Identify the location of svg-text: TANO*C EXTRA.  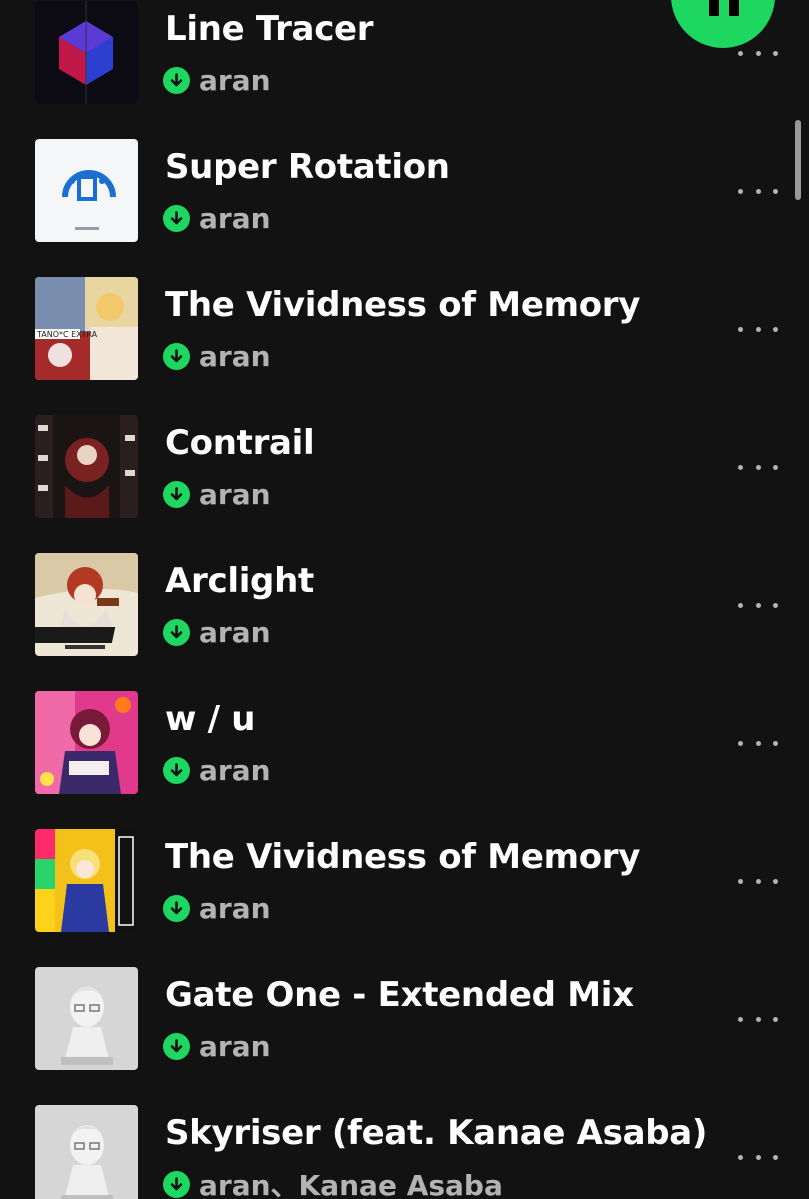
(67, 334).